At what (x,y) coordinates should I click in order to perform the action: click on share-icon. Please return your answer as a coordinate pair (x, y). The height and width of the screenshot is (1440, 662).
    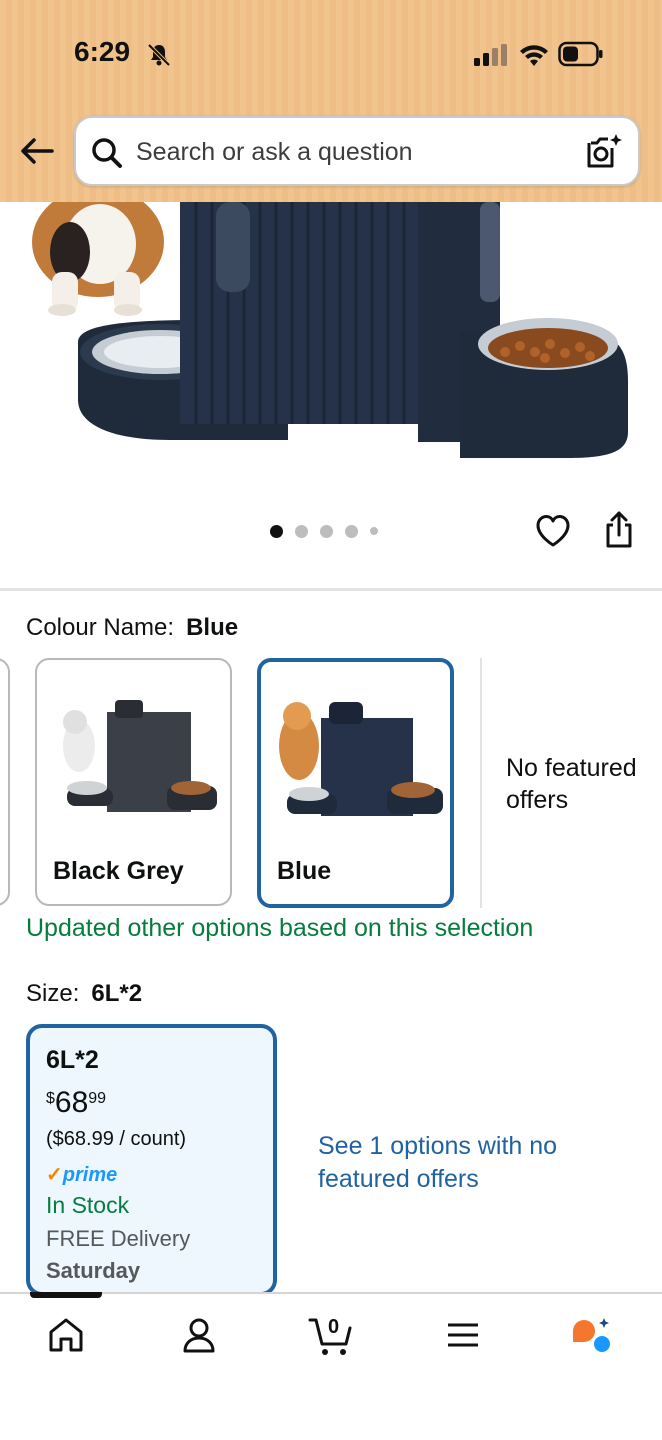
    Looking at the image, I should click on (619, 530).